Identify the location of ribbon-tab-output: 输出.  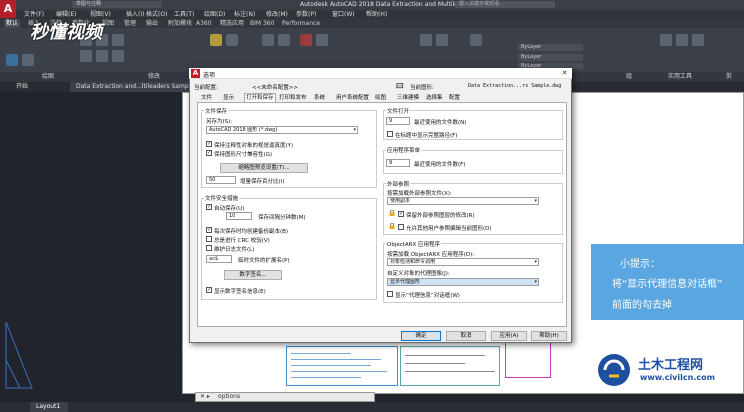
(152, 23).